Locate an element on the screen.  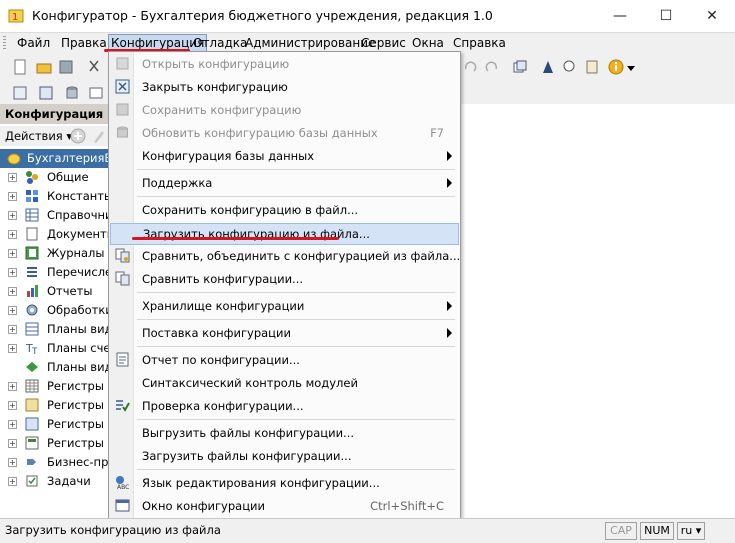
tree-item-info-registers: + Регистры св is located at coordinates (54, 386).